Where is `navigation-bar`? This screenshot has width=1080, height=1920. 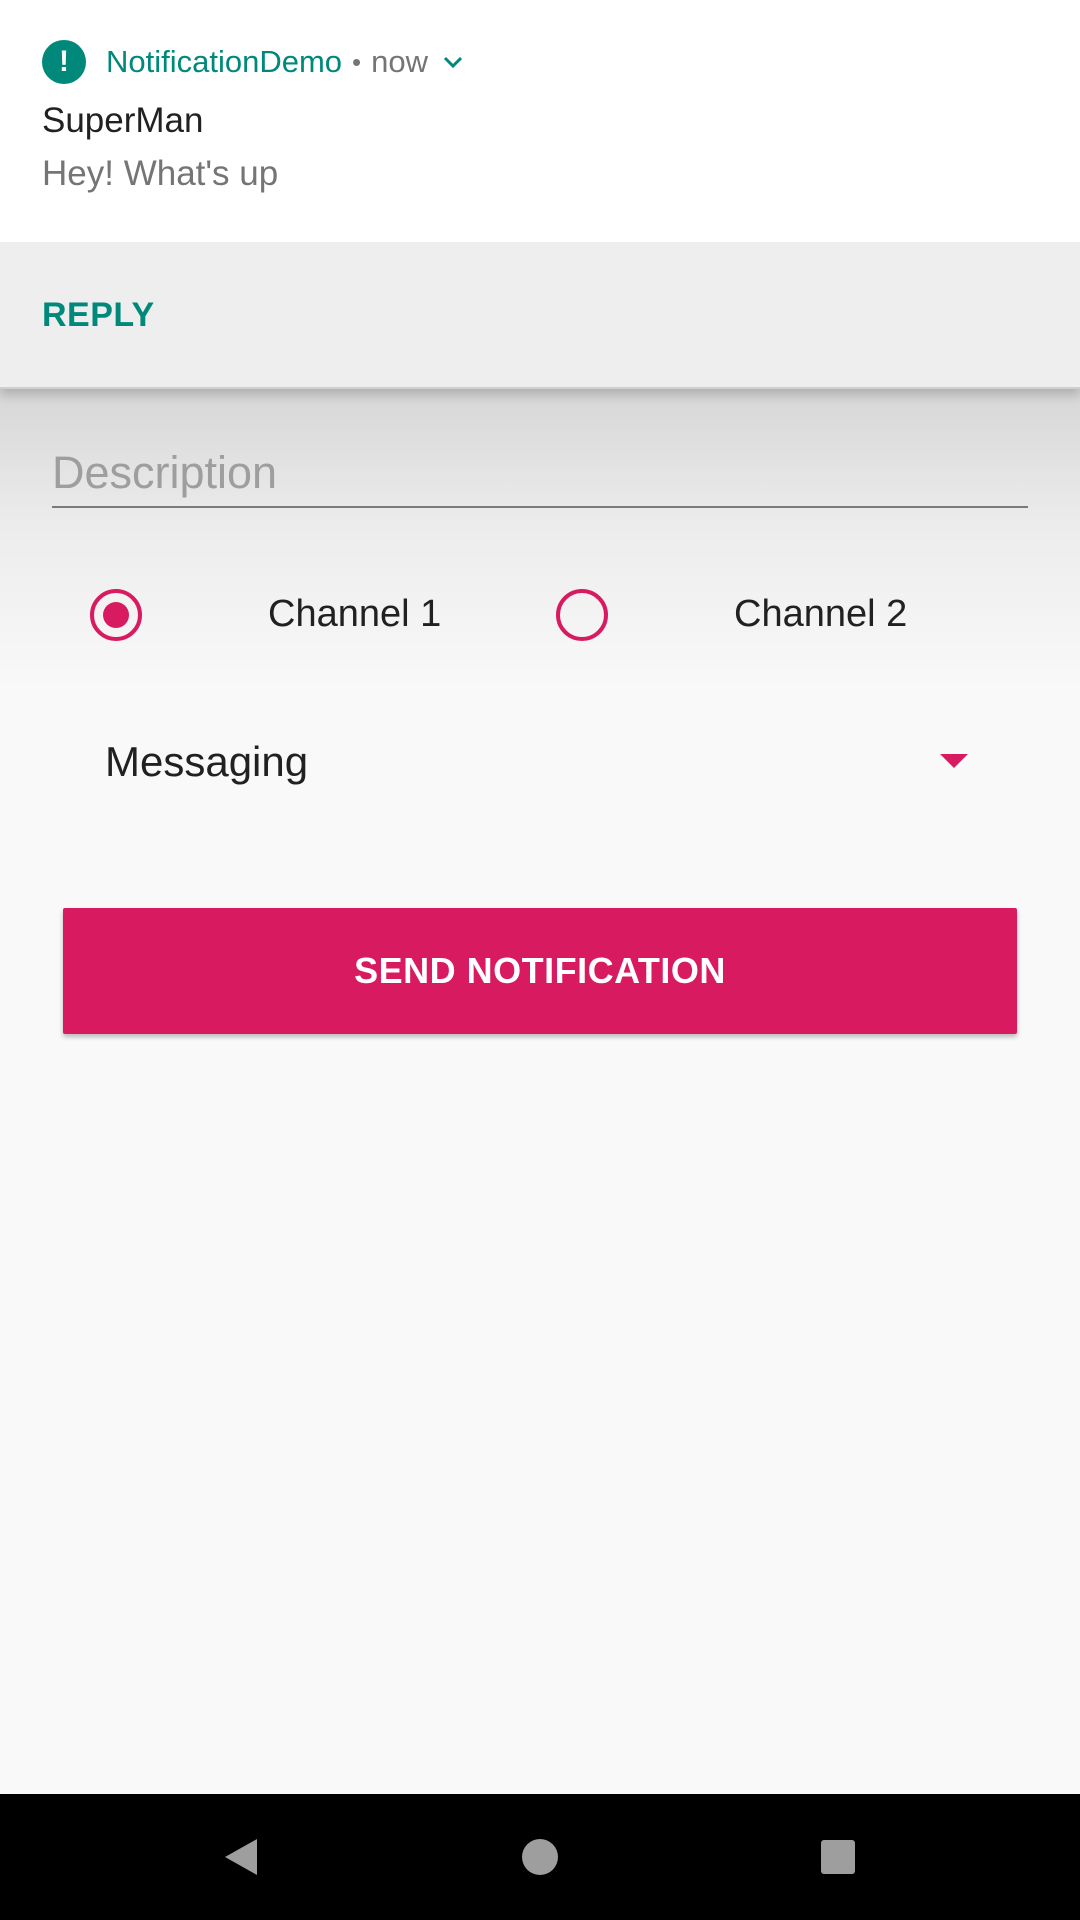
navigation-bar is located at coordinates (540, 1857).